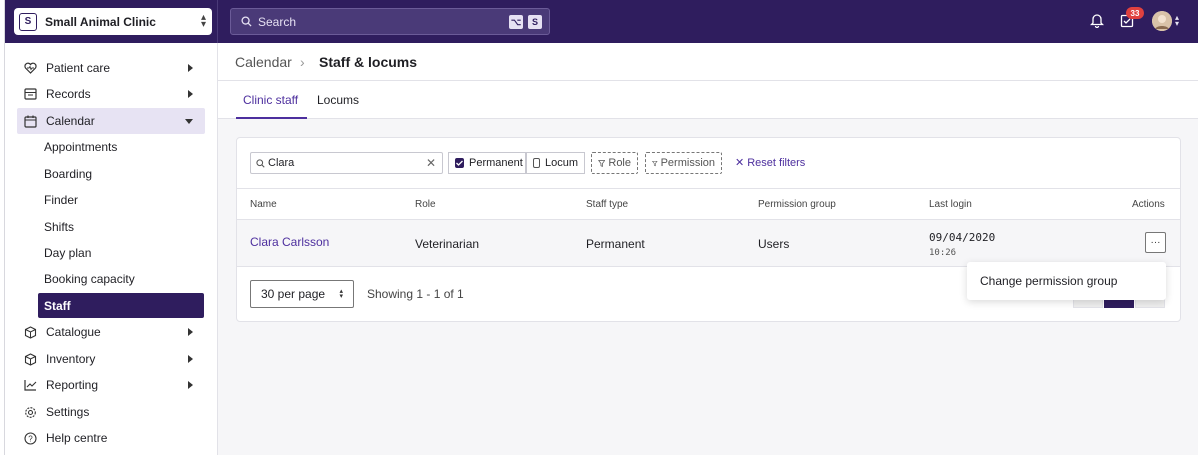  I want to click on org-name: Small Animal Clinic, so click(100, 21).